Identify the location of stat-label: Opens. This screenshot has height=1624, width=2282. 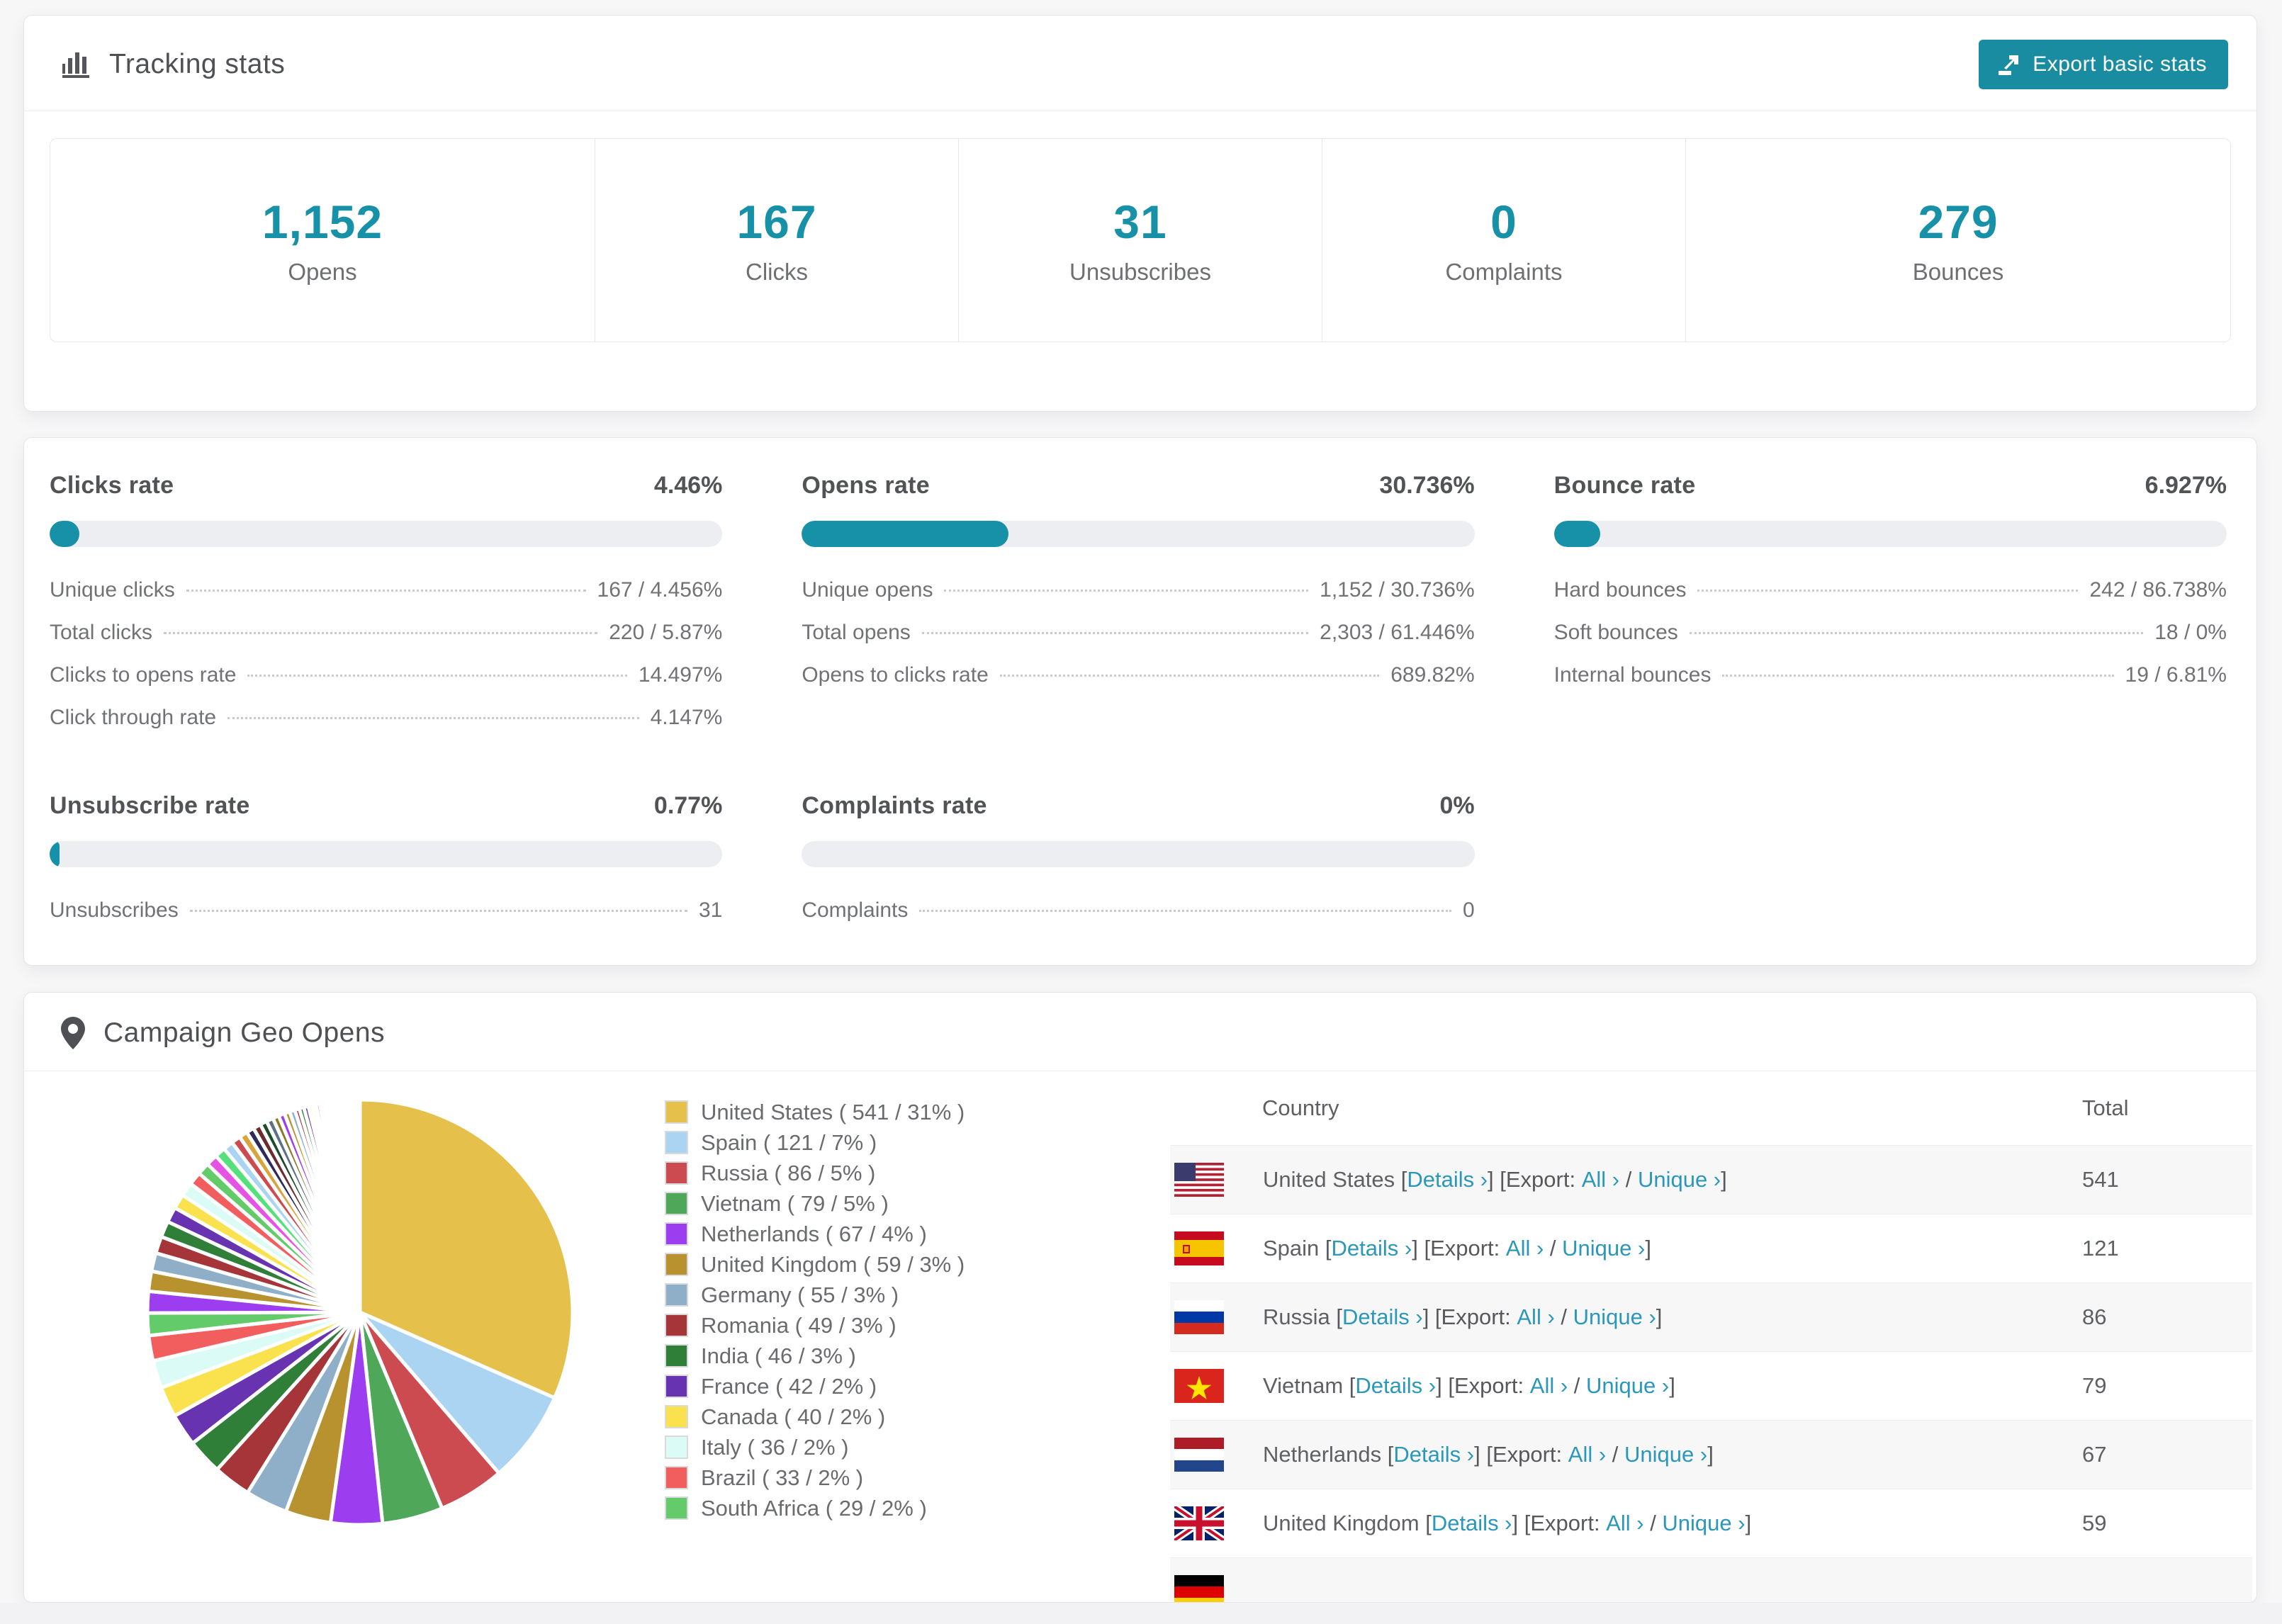
(322, 272).